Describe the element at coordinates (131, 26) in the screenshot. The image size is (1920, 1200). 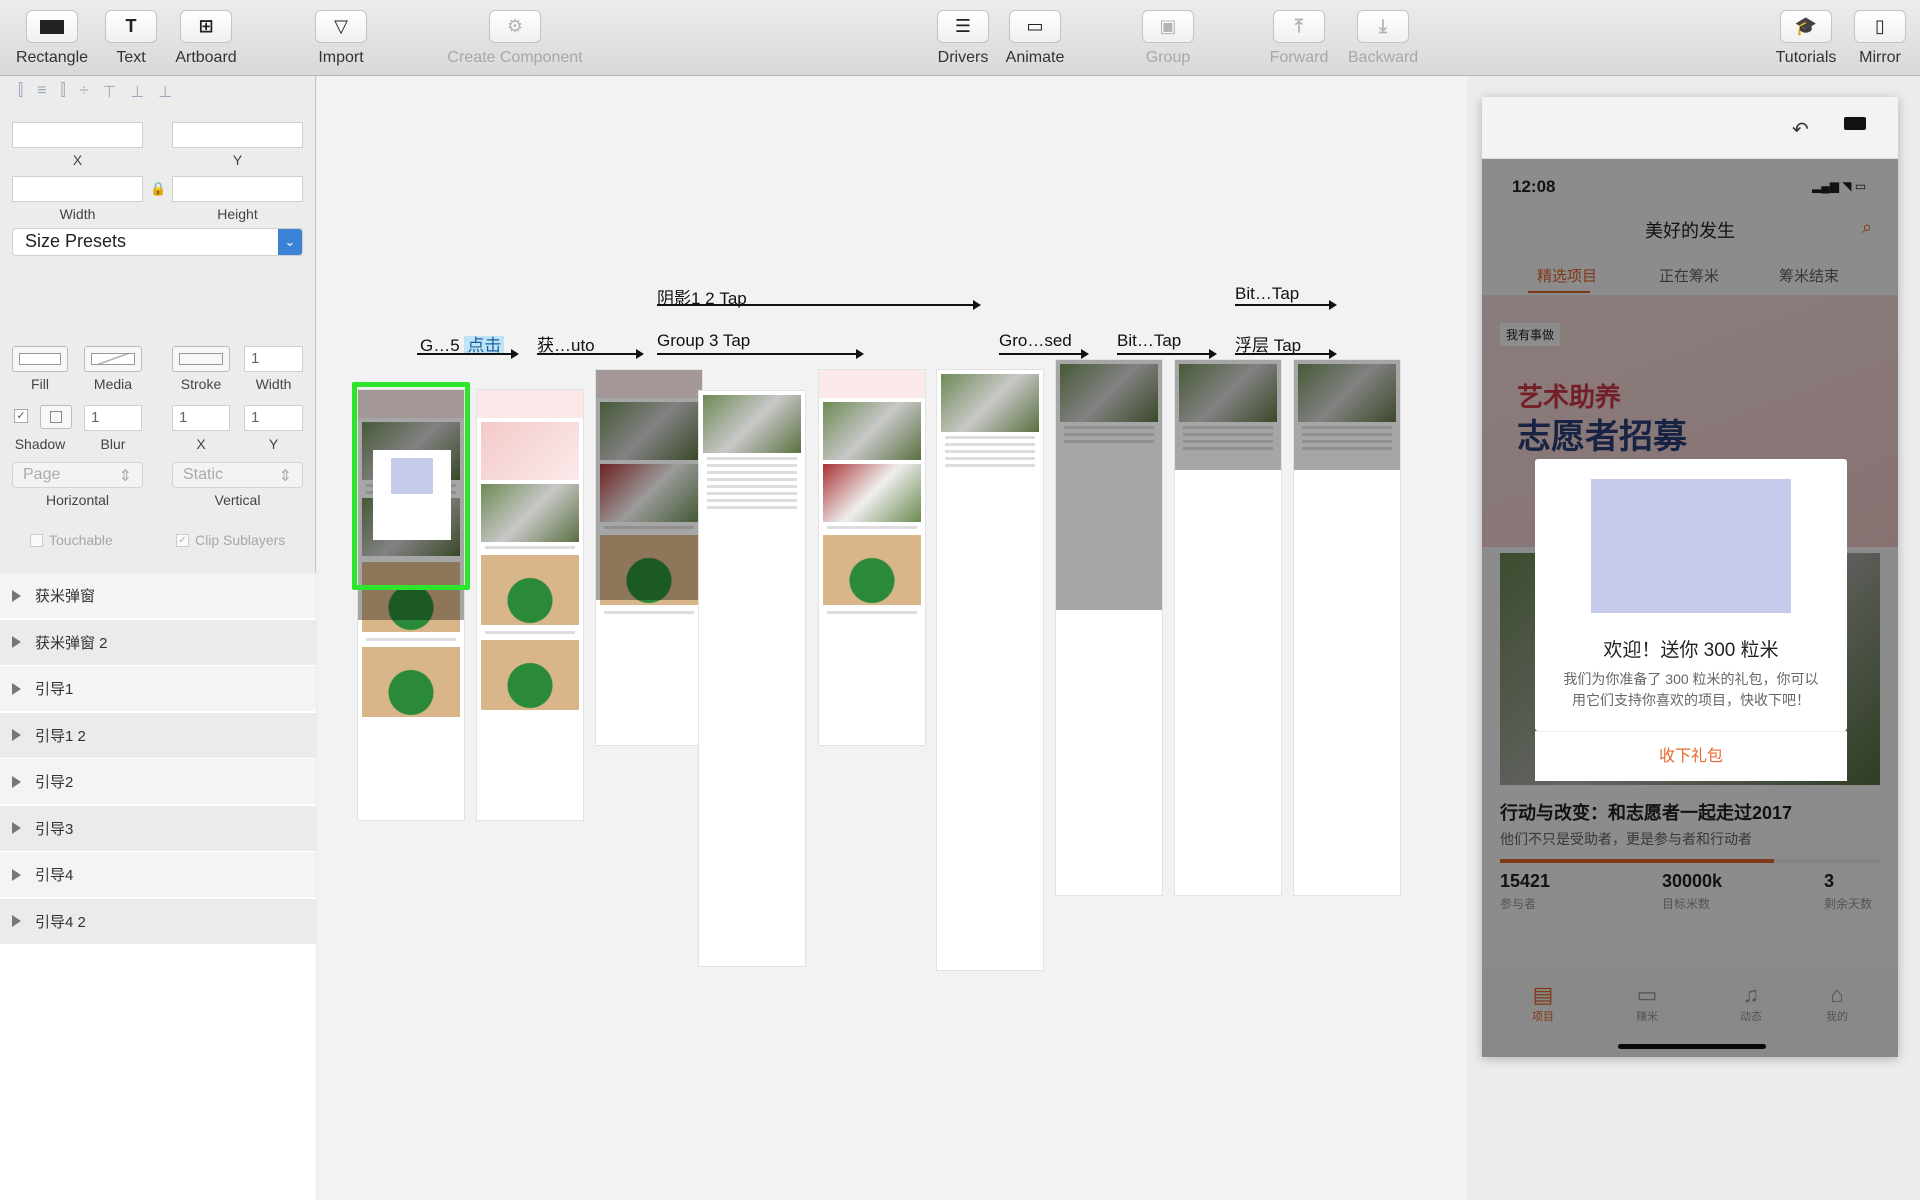
I see `text-icon: T` at that location.